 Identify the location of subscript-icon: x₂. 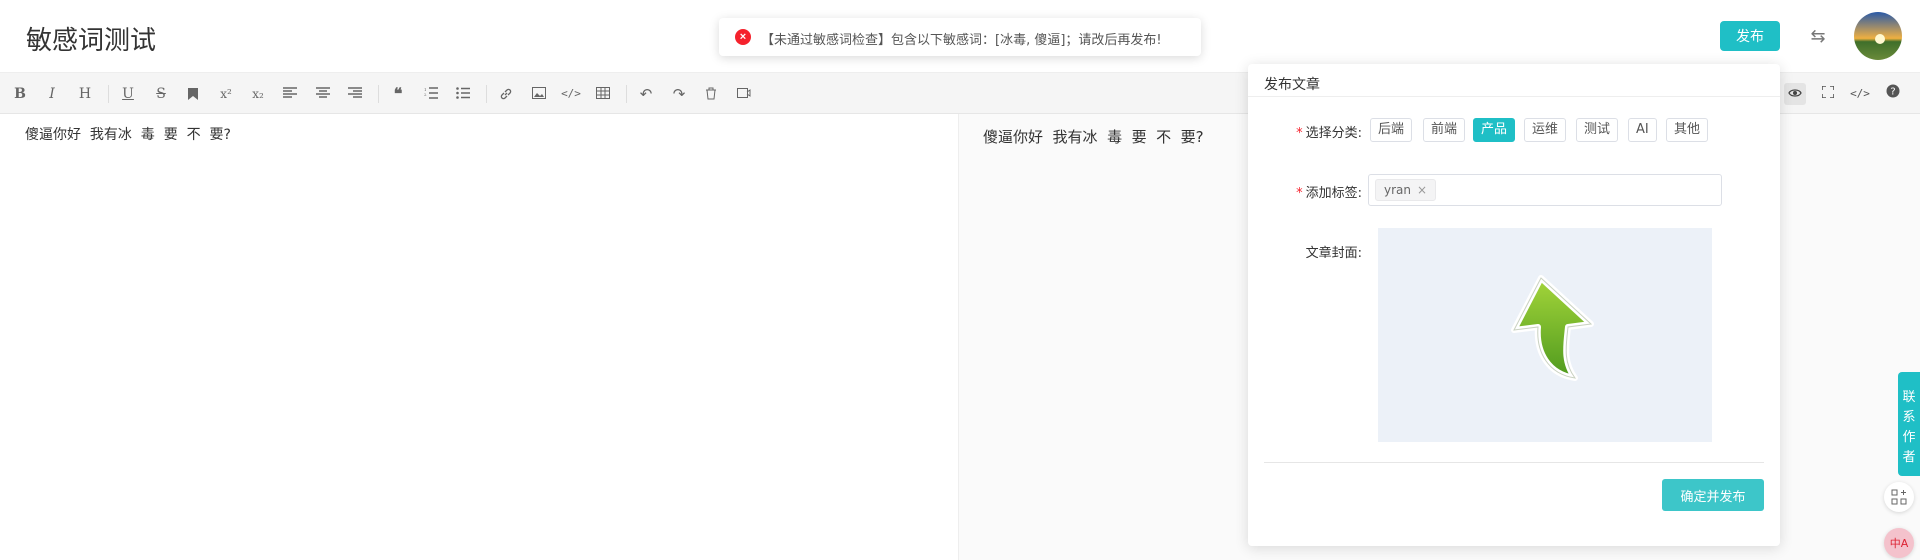
(258, 94).